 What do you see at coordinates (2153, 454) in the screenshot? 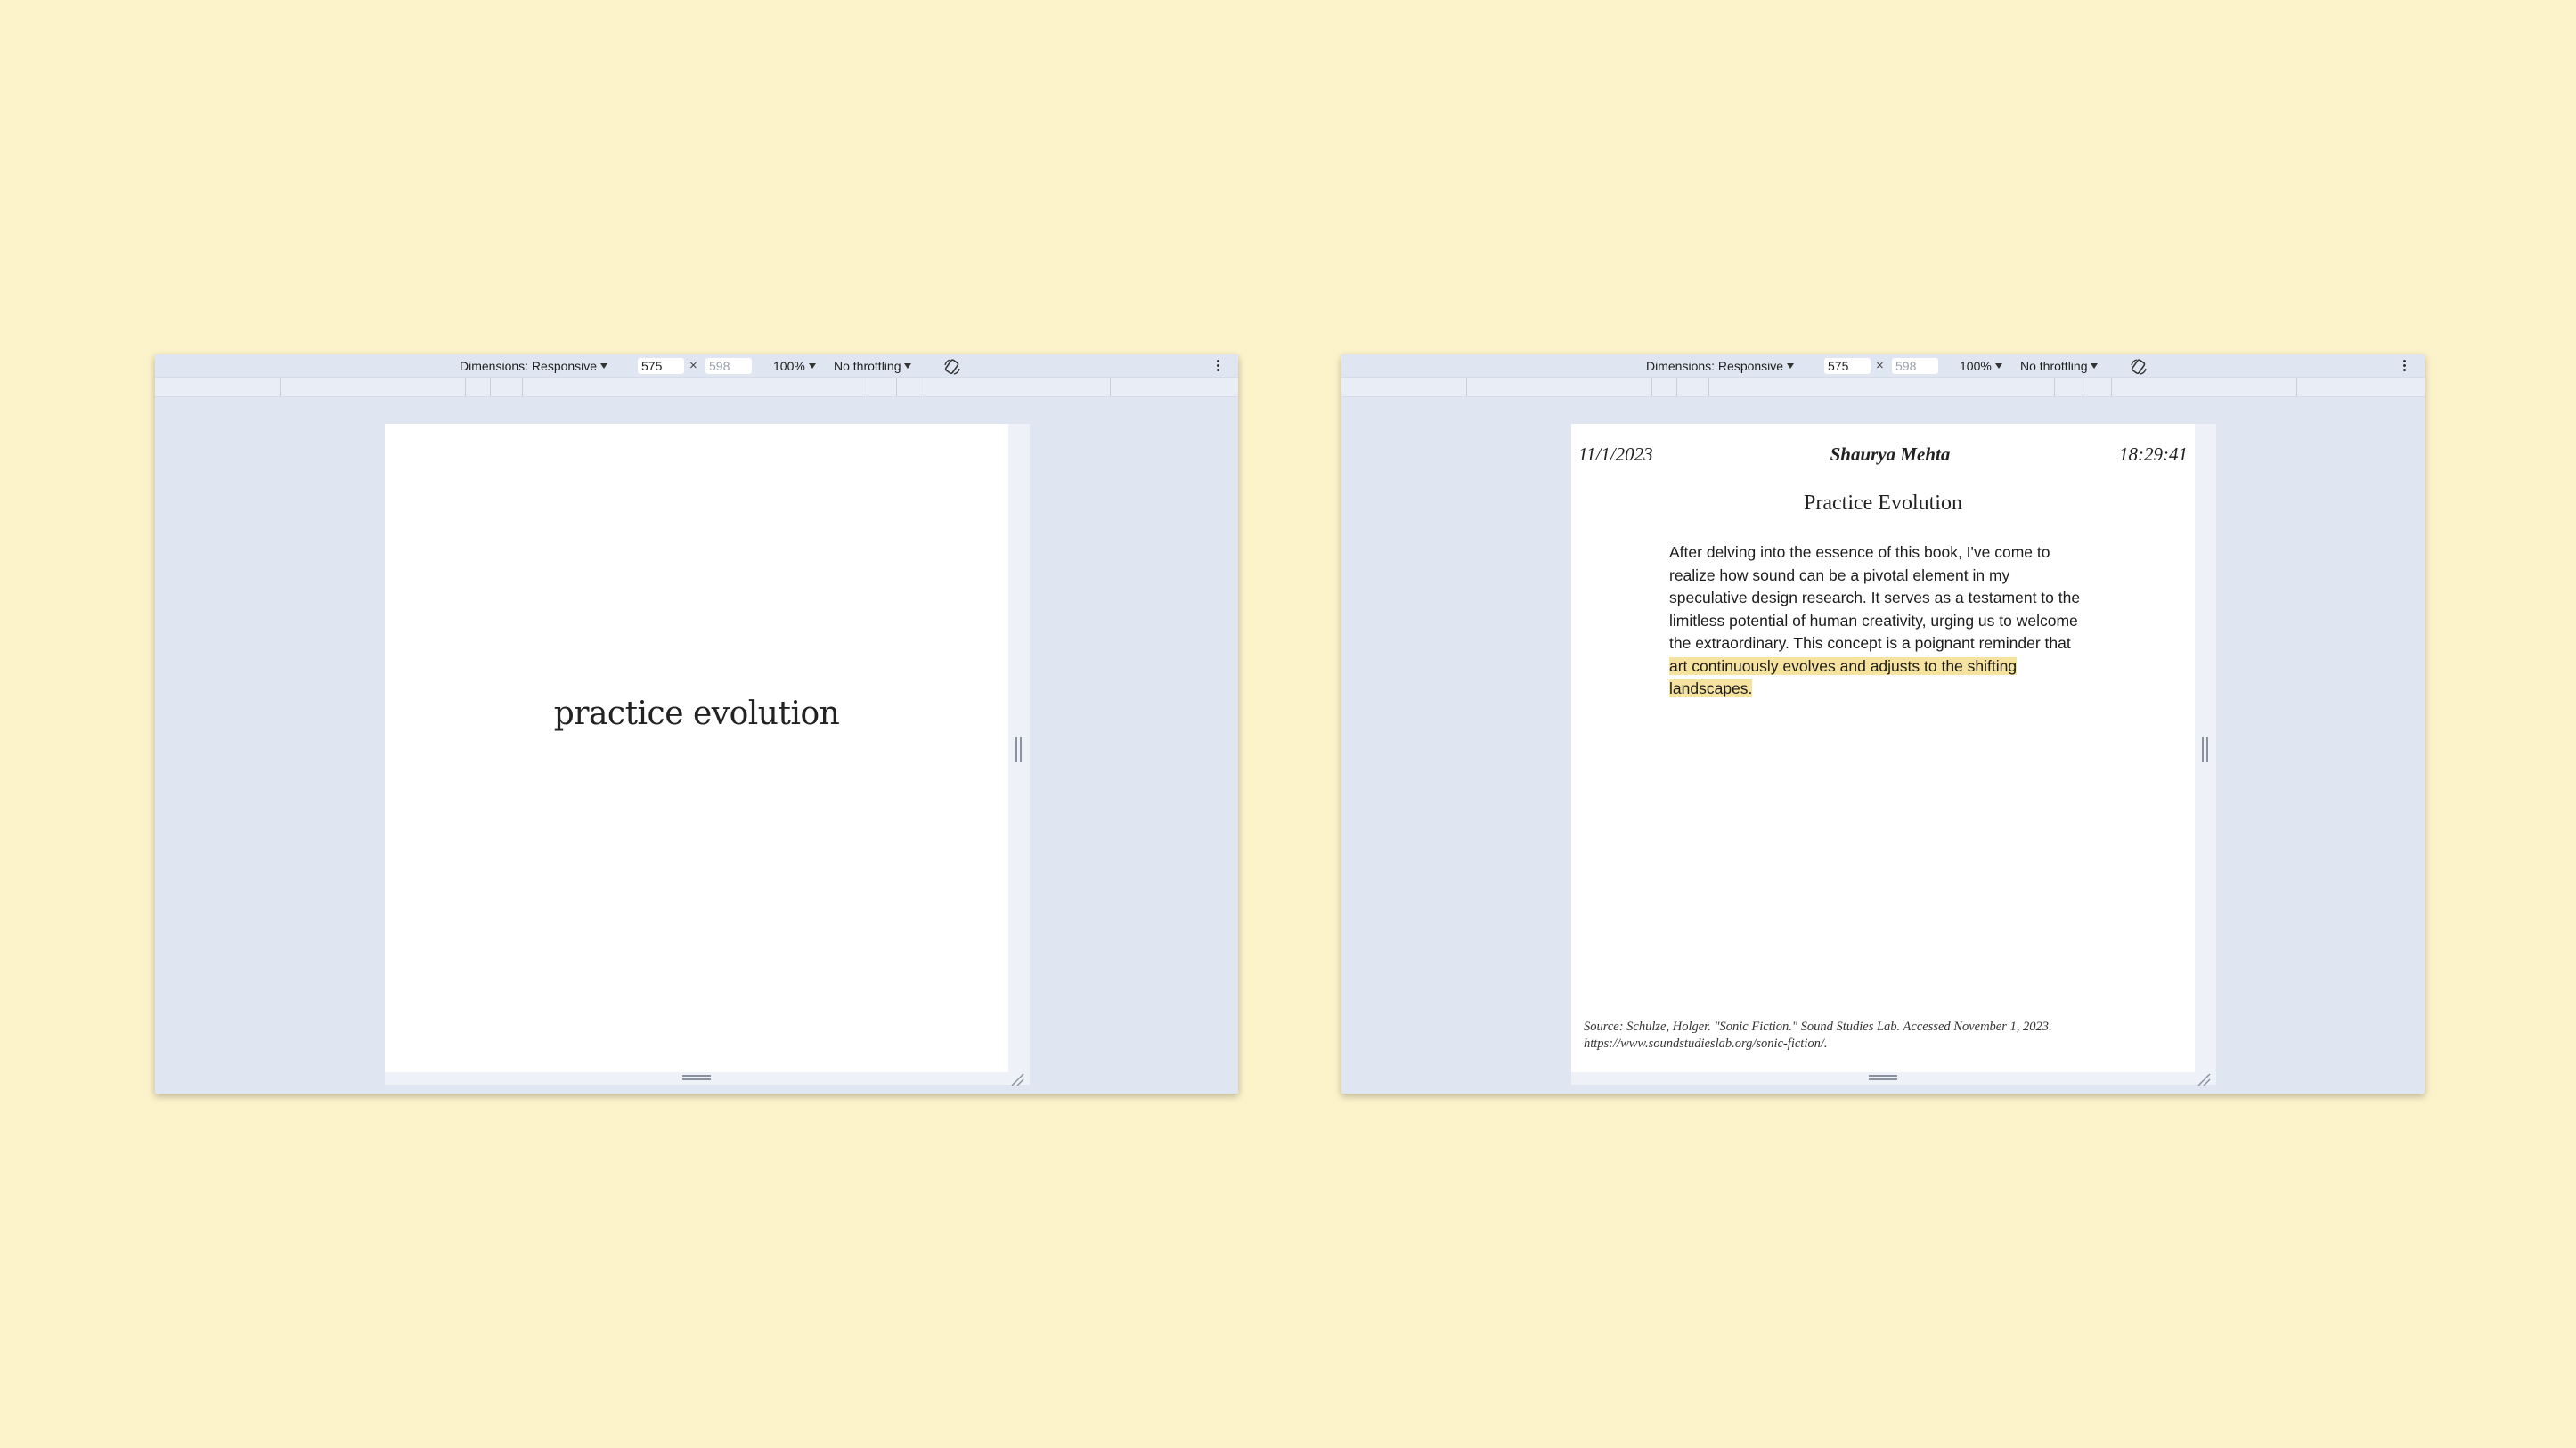
I see `header-time: 18:29:41` at bounding box center [2153, 454].